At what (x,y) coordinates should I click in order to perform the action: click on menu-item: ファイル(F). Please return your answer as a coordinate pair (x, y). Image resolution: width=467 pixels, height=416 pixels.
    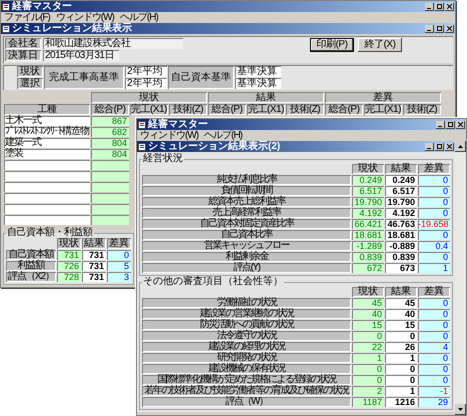
    Looking at the image, I should click on (27, 17).